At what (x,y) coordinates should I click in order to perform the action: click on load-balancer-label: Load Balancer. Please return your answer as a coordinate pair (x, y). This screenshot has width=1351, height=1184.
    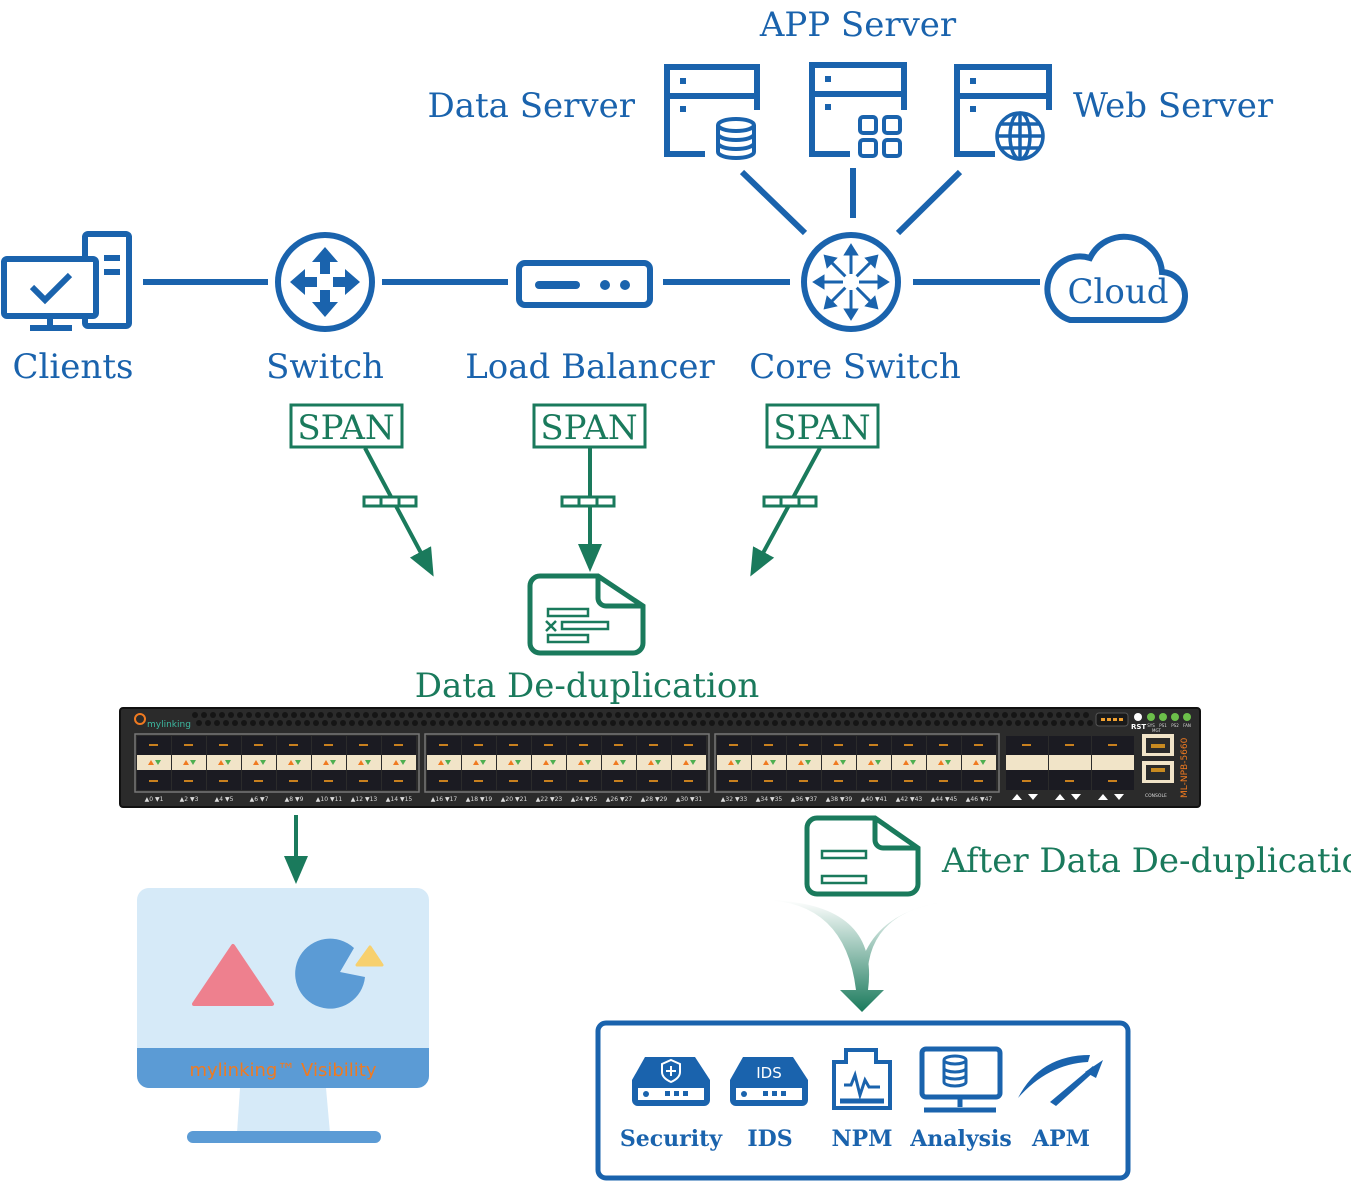
    Looking at the image, I should click on (590, 367).